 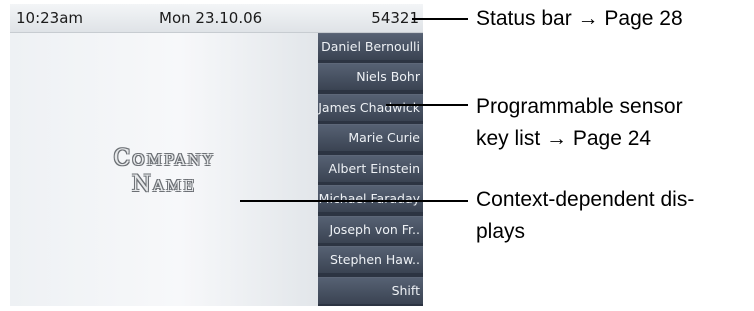 I want to click on sensor-key-5: Albert Einstein, so click(x=370, y=168).